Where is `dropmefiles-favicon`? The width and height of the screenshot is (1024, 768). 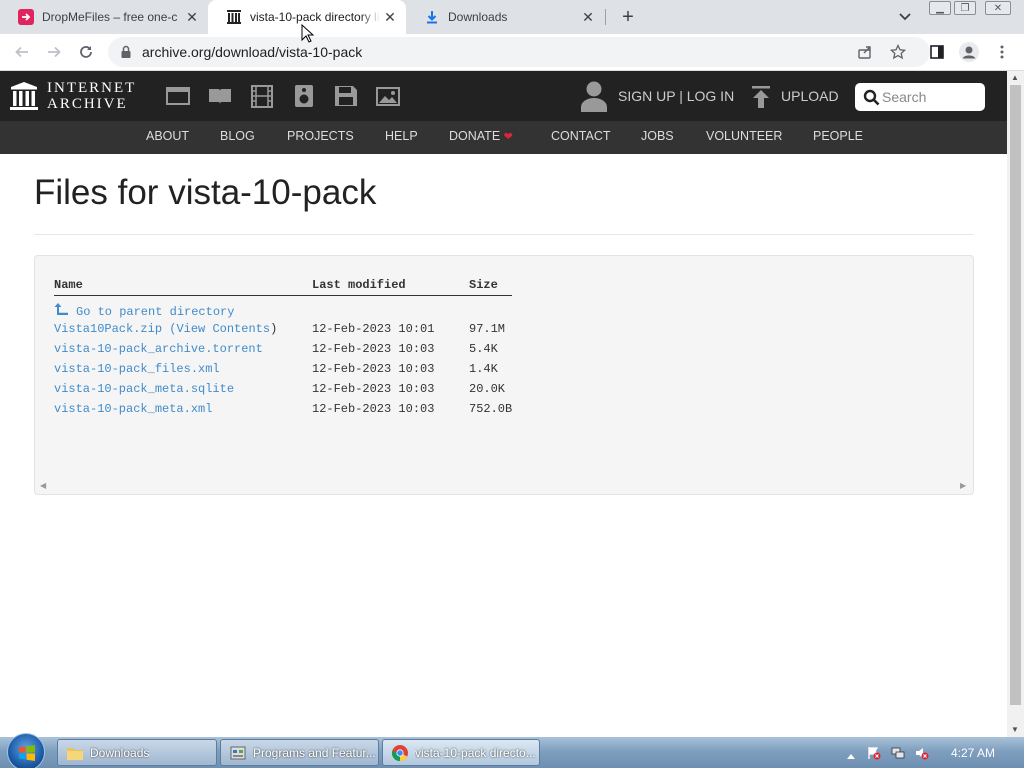
dropmefiles-favicon is located at coordinates (26, 17).